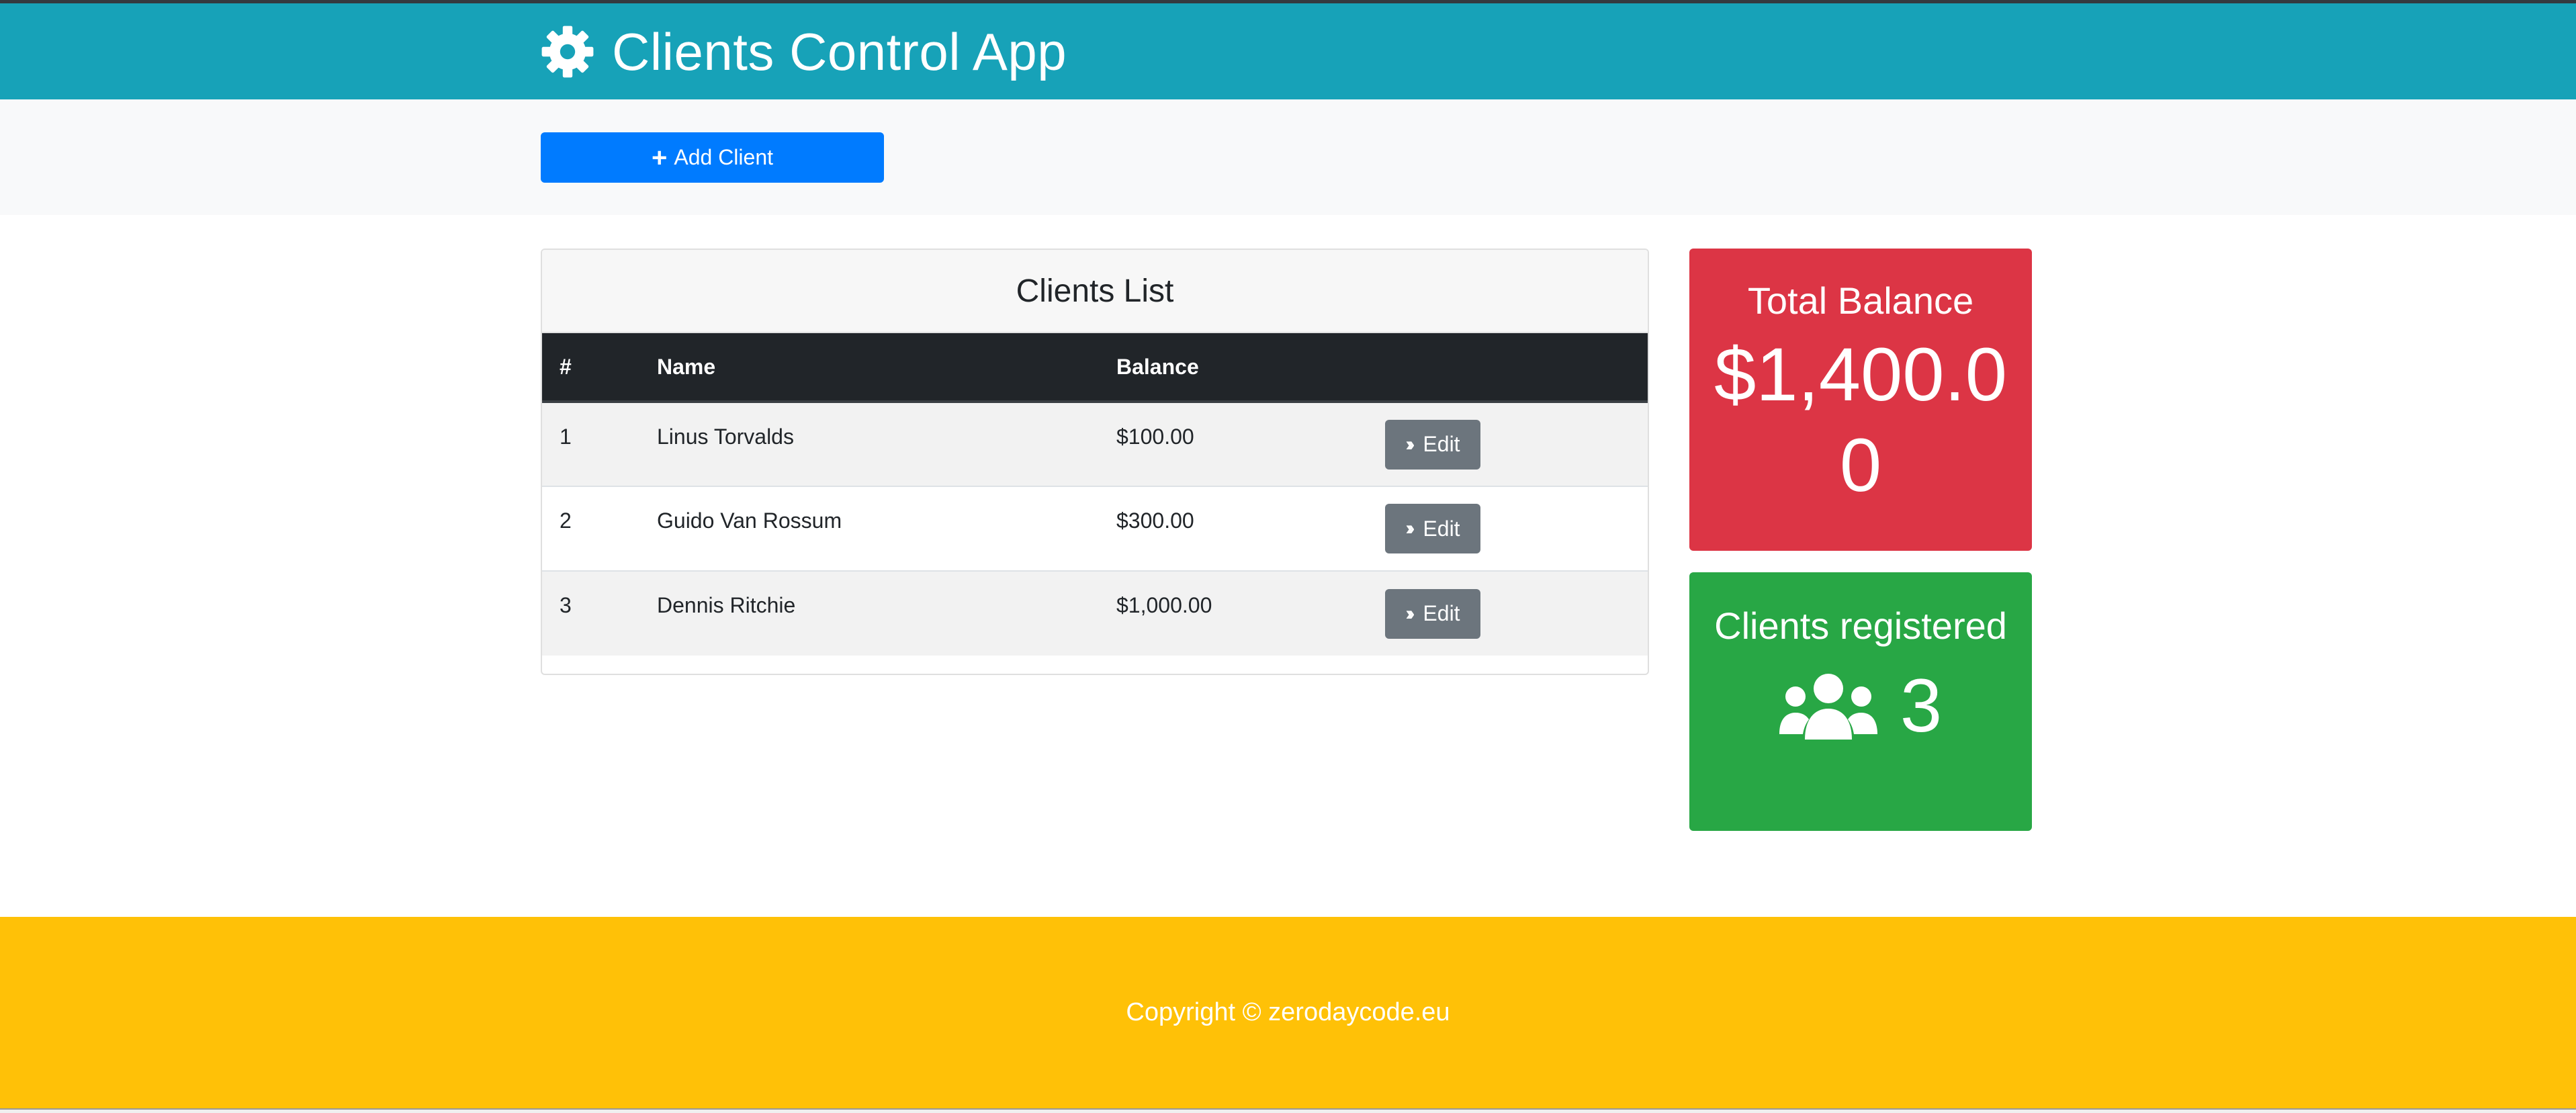 The height and width of the screenshot is (1113, 2576). I want to click on plus-icon: +, so click(660, 157).